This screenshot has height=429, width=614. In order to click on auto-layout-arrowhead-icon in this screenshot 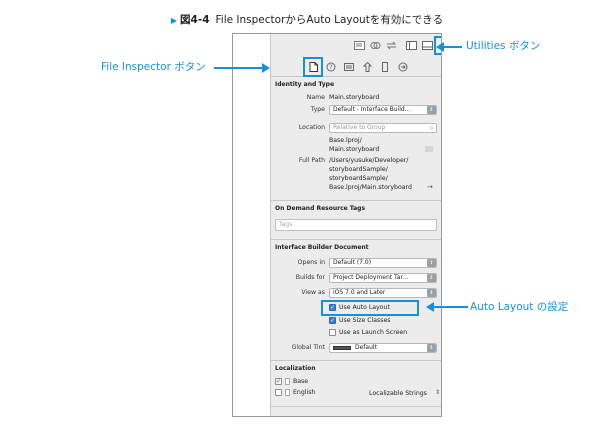, I will do `click(430, 307)`.